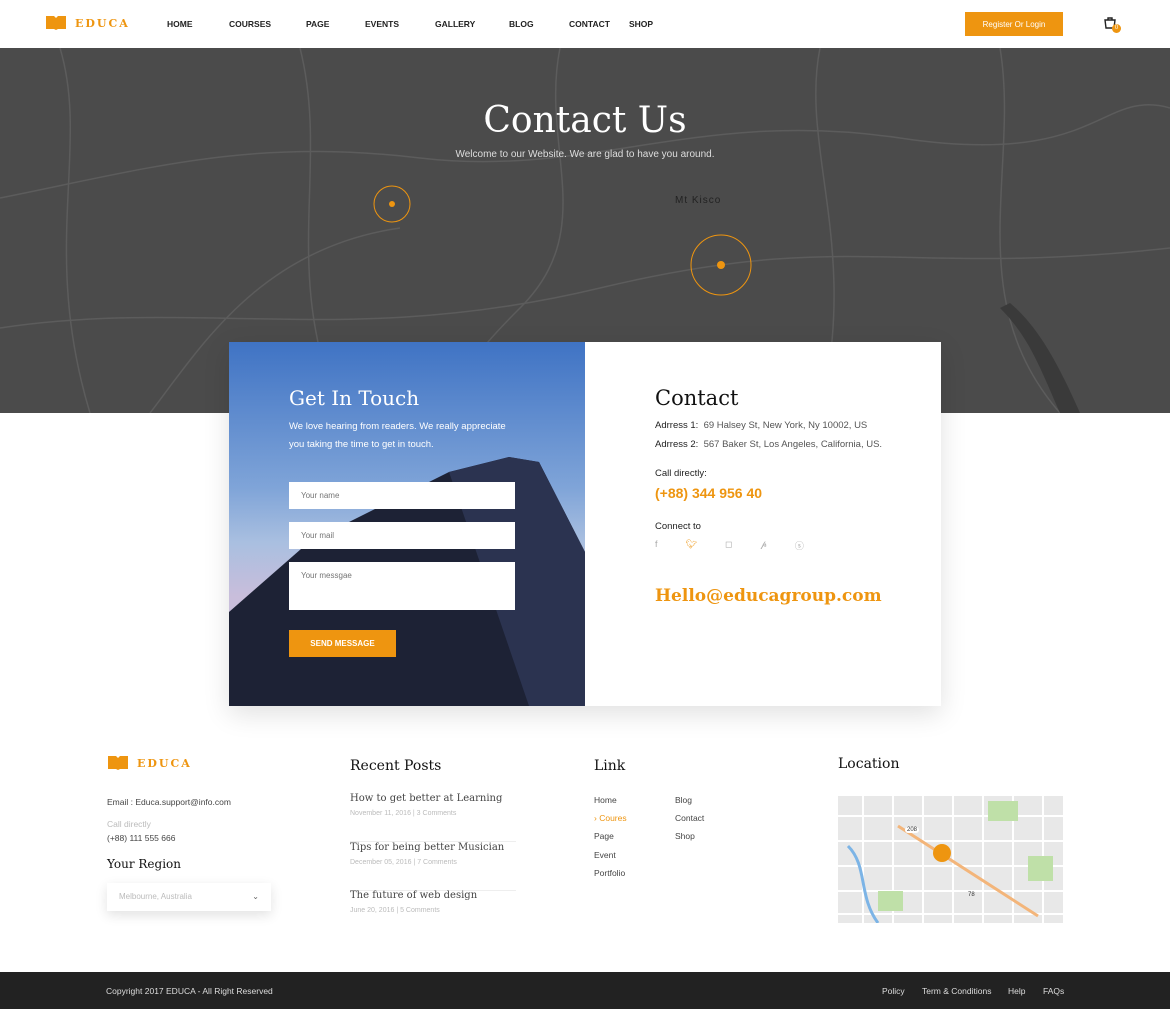 This screenshot has width=1170, height=1009. I want to click on name-input, so click(402, 495).